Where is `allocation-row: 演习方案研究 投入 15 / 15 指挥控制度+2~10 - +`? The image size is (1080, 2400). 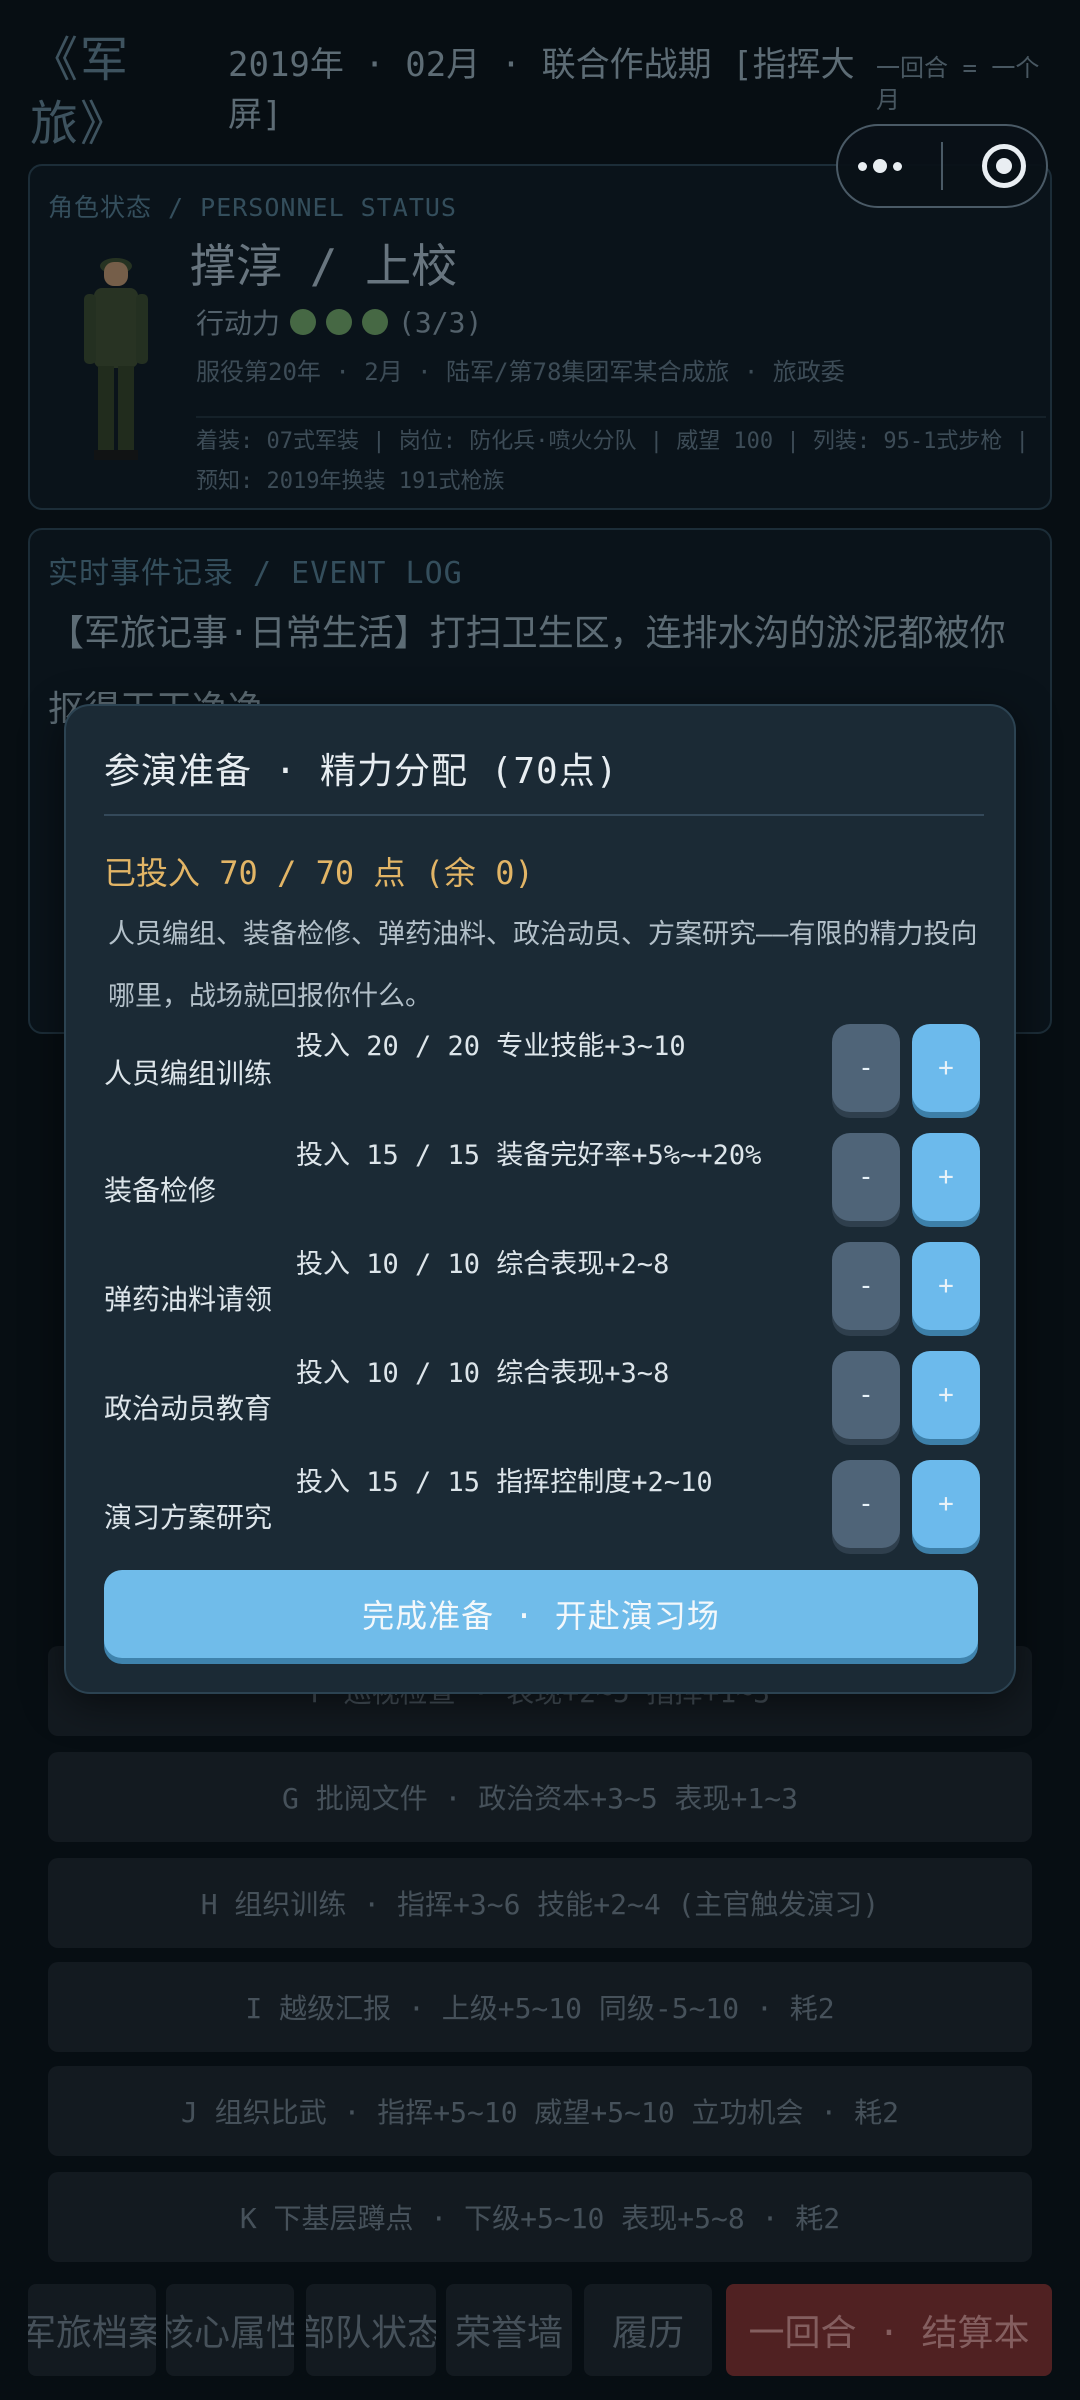
allocation-row: 演习方案研究 投入 15 / 15 指挥控制度+2~10 - + is located at coordinates (544, 1508).